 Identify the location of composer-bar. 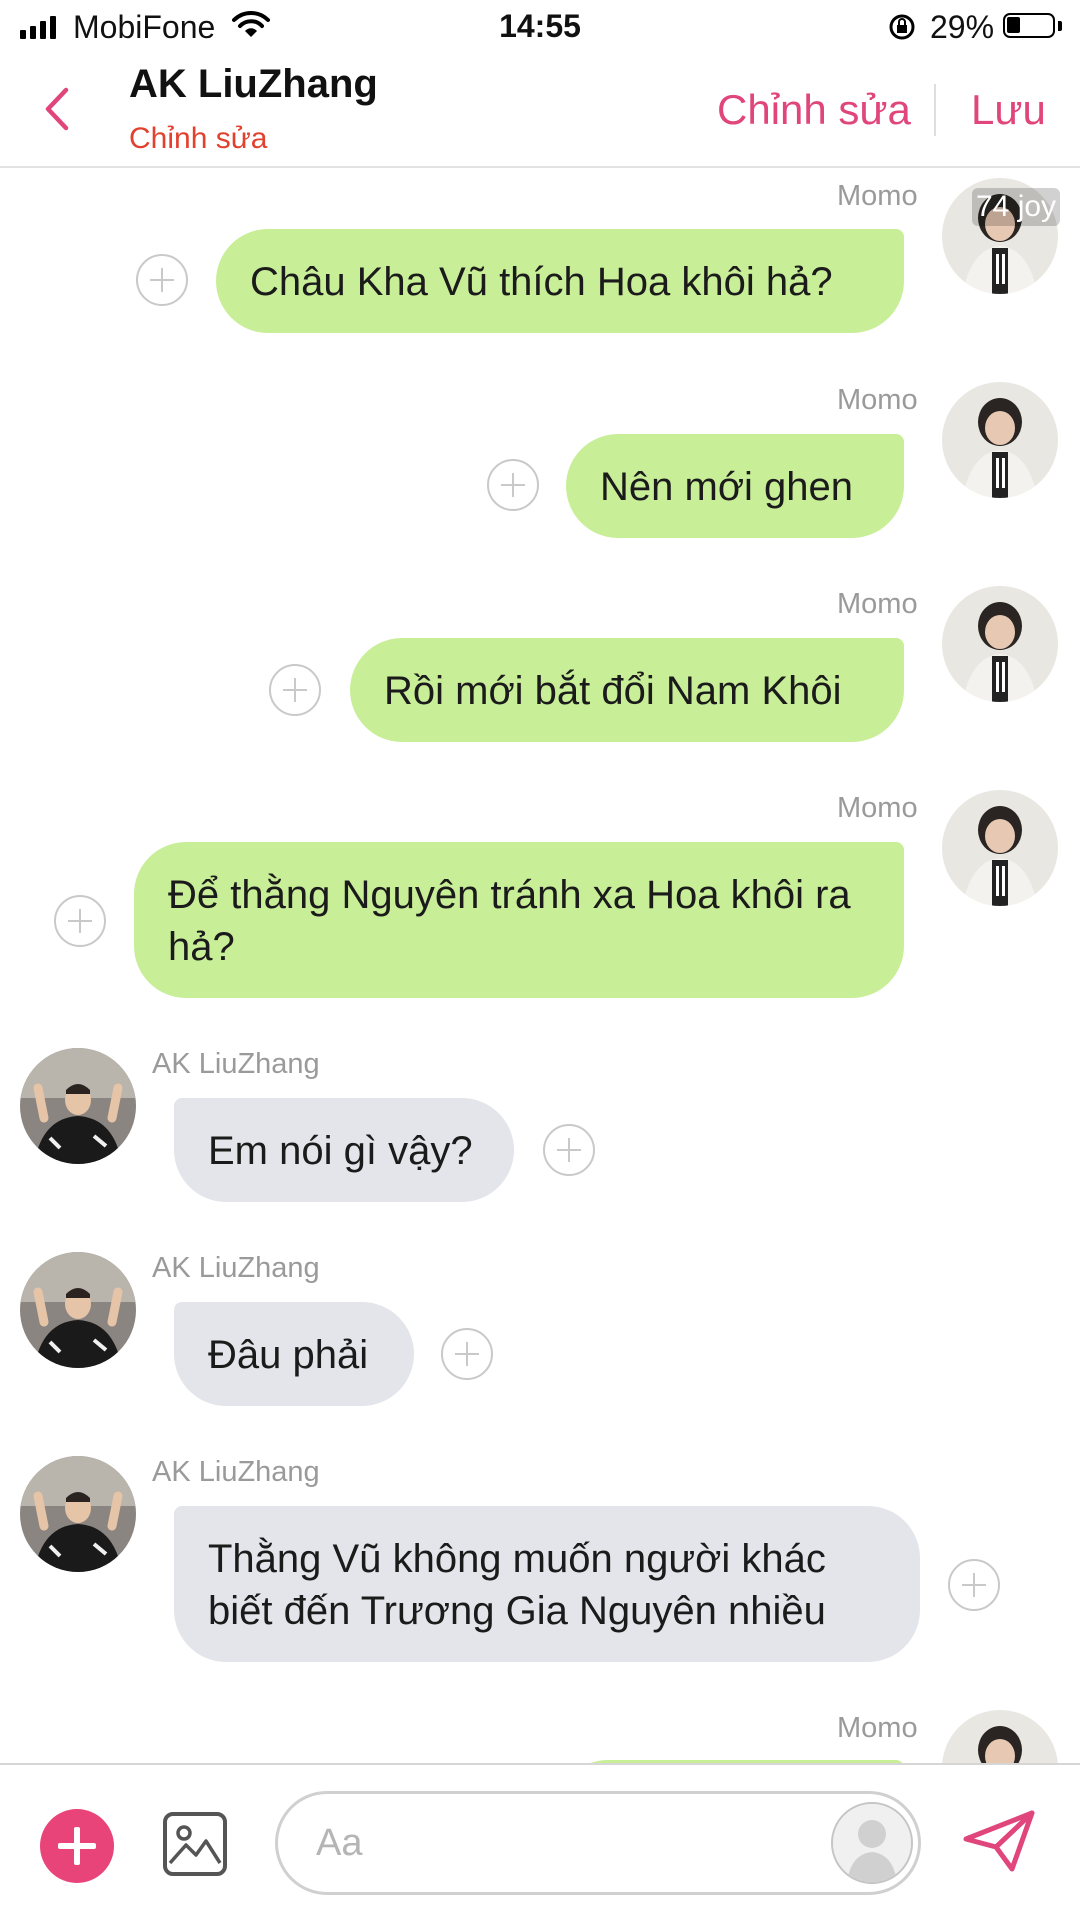
(540, 1842).